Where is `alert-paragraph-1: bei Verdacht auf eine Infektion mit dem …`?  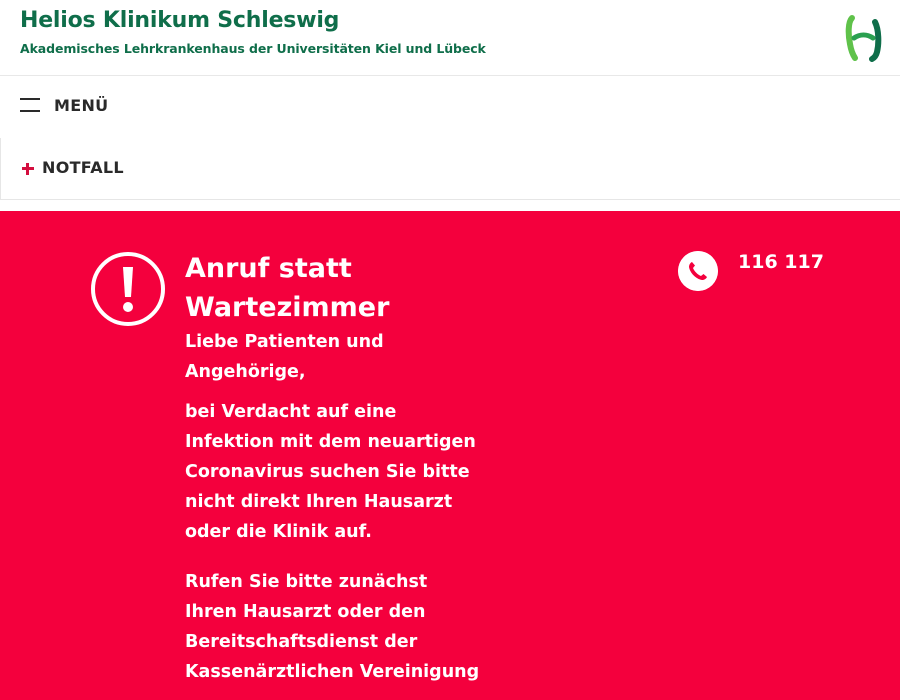
alert-paragraph-1: bei Verdacht auf eine Infektion mit dem … is located at coordinates (330, 472).